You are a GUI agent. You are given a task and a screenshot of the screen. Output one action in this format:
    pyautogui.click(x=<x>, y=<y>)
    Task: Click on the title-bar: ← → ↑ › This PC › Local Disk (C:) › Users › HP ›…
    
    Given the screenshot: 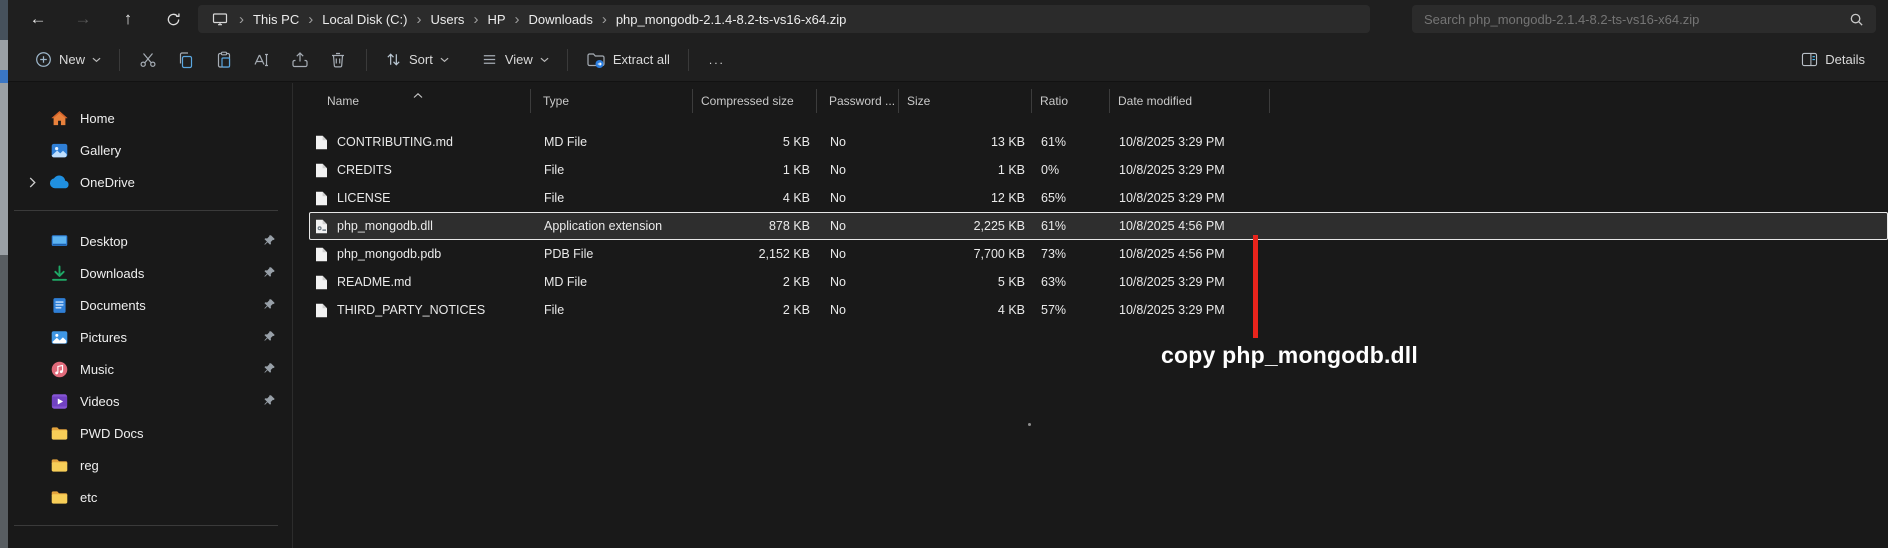 What is the action you would take?
    pyautogui.click(x=944, y=19)
    